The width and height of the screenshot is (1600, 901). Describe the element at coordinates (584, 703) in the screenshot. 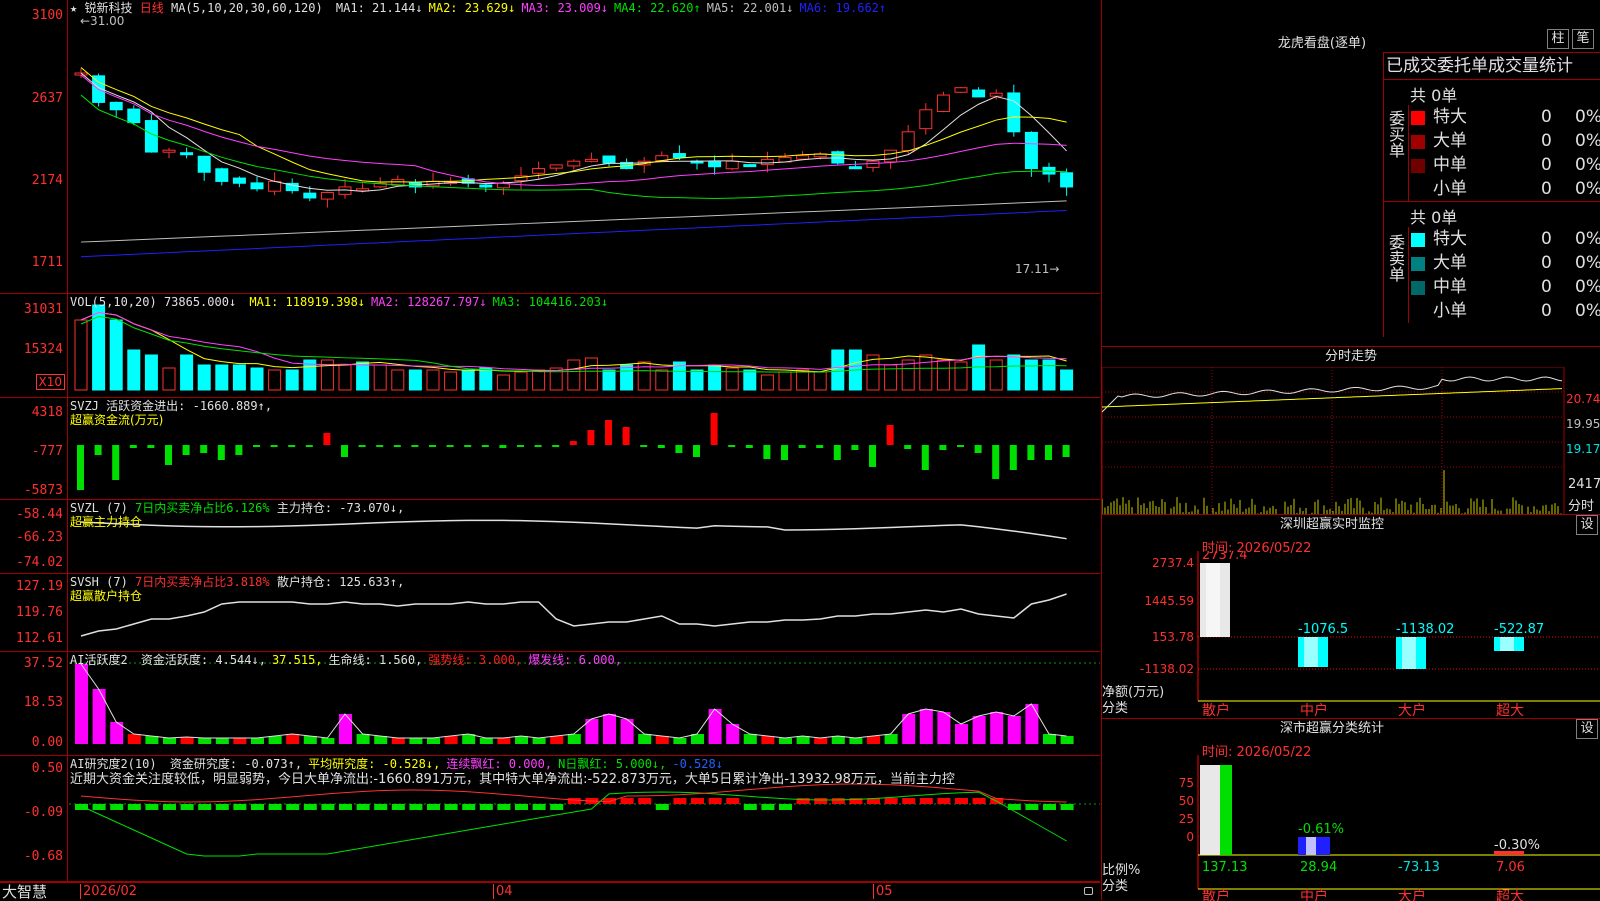

I see `ai-activity-plot` at that location.